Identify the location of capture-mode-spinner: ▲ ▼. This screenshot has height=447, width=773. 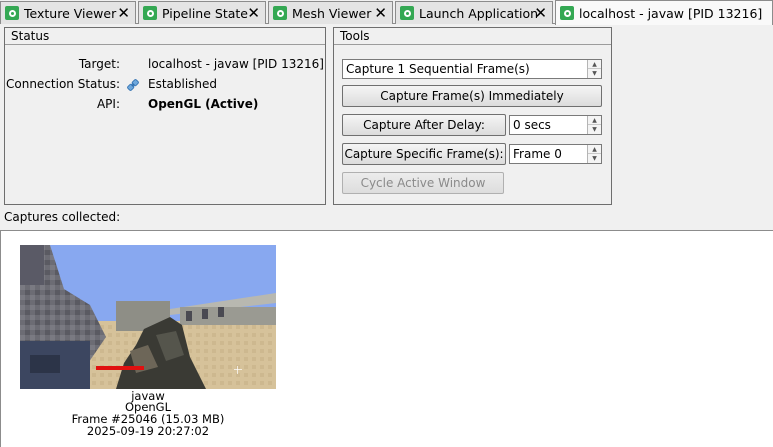
(594, 69).